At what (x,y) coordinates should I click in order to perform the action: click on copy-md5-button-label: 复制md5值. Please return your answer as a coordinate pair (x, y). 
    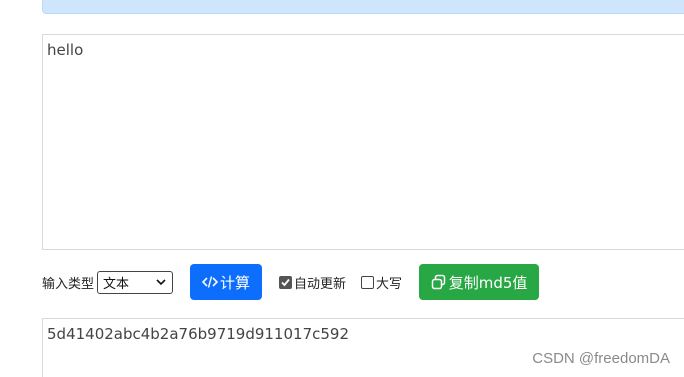
    Looking at the image, I should click on (488, 282).